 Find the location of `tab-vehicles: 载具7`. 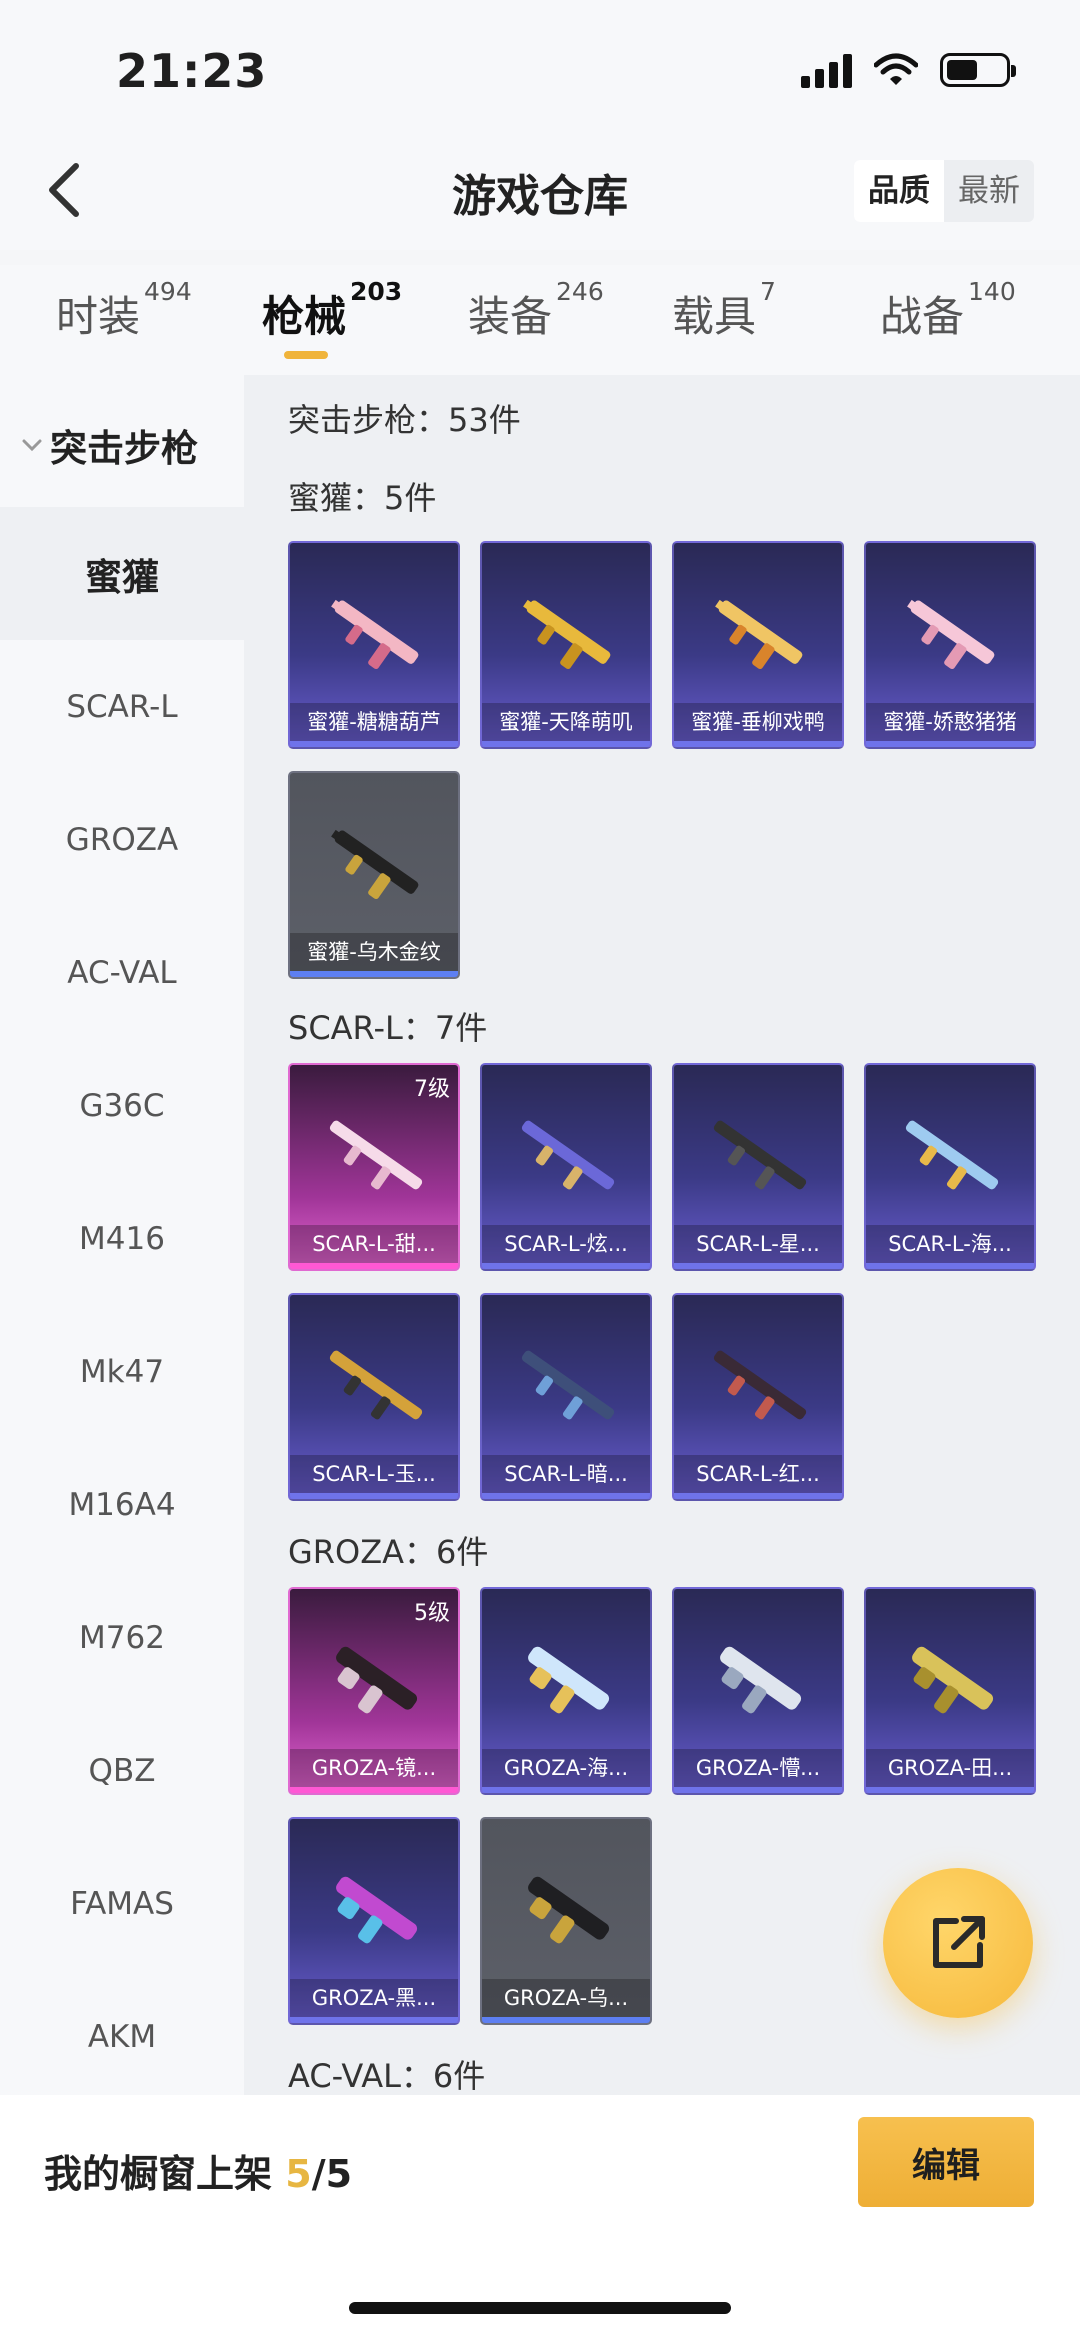

tab-vehicles: 载具7 is located at coordinates (724, 310).